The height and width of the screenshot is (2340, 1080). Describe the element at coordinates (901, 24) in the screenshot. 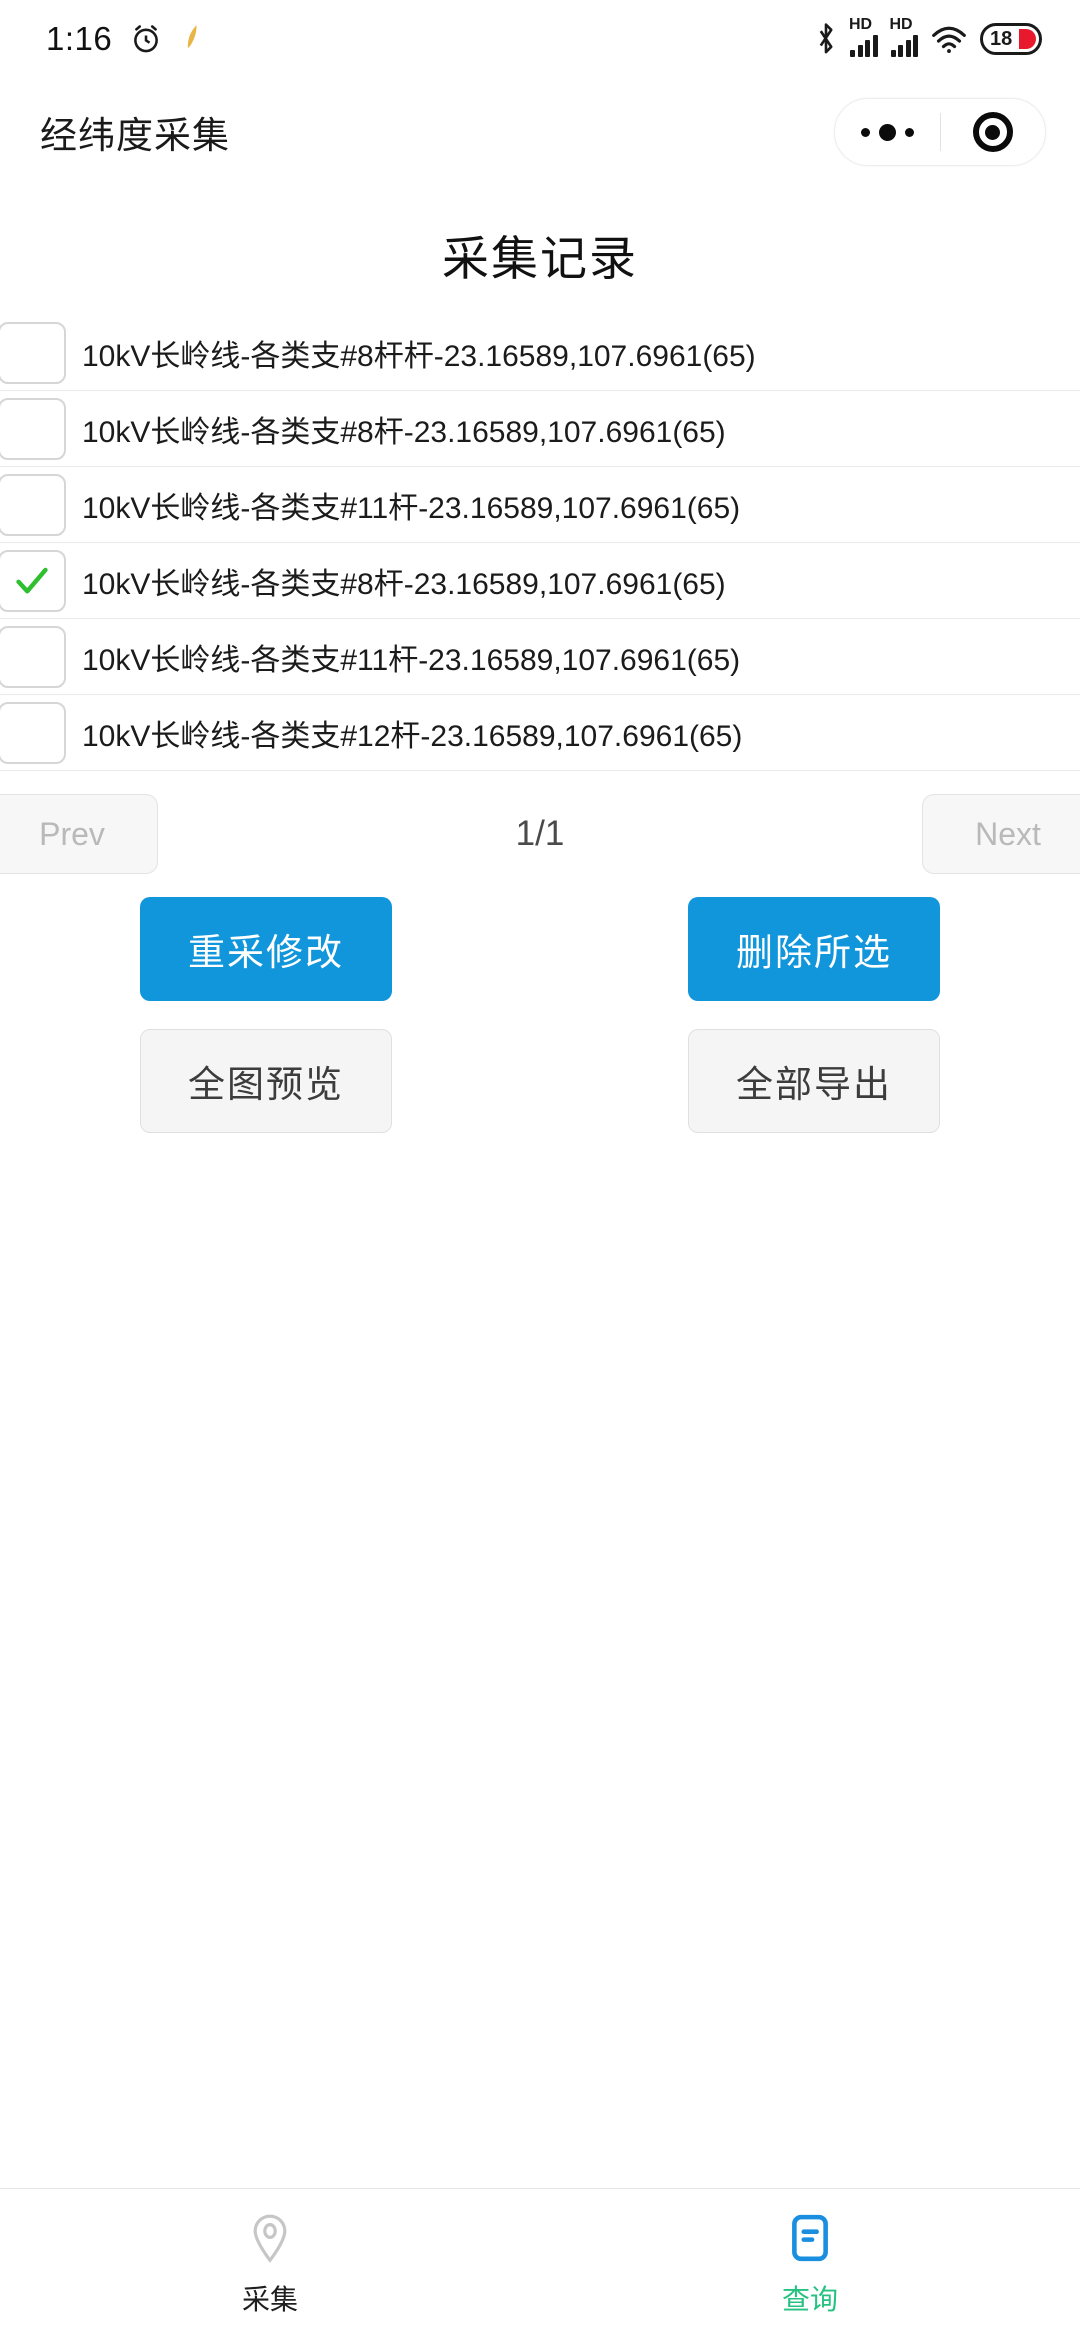

I see `hd-label-2: HD` at that location.